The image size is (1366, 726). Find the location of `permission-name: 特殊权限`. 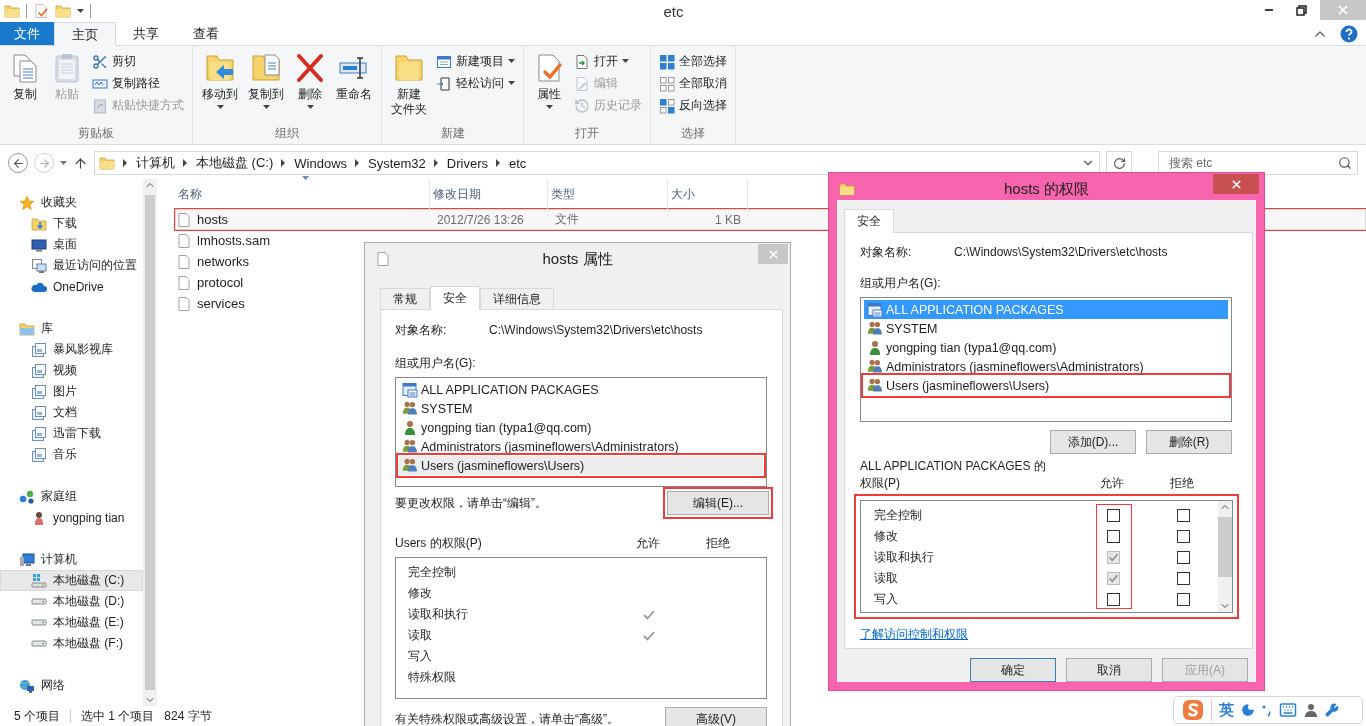

permission-name: 特殊权限 is located at coordinates (432, 677).